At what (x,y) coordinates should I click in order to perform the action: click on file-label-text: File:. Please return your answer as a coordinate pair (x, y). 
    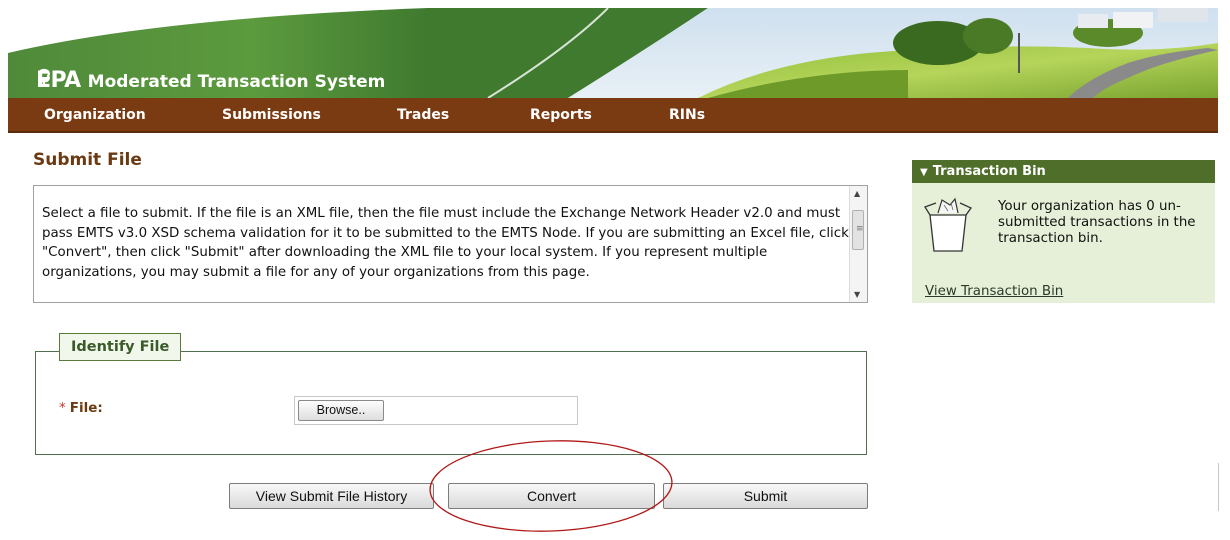
    Looking at the image, I should click on (86, 408).